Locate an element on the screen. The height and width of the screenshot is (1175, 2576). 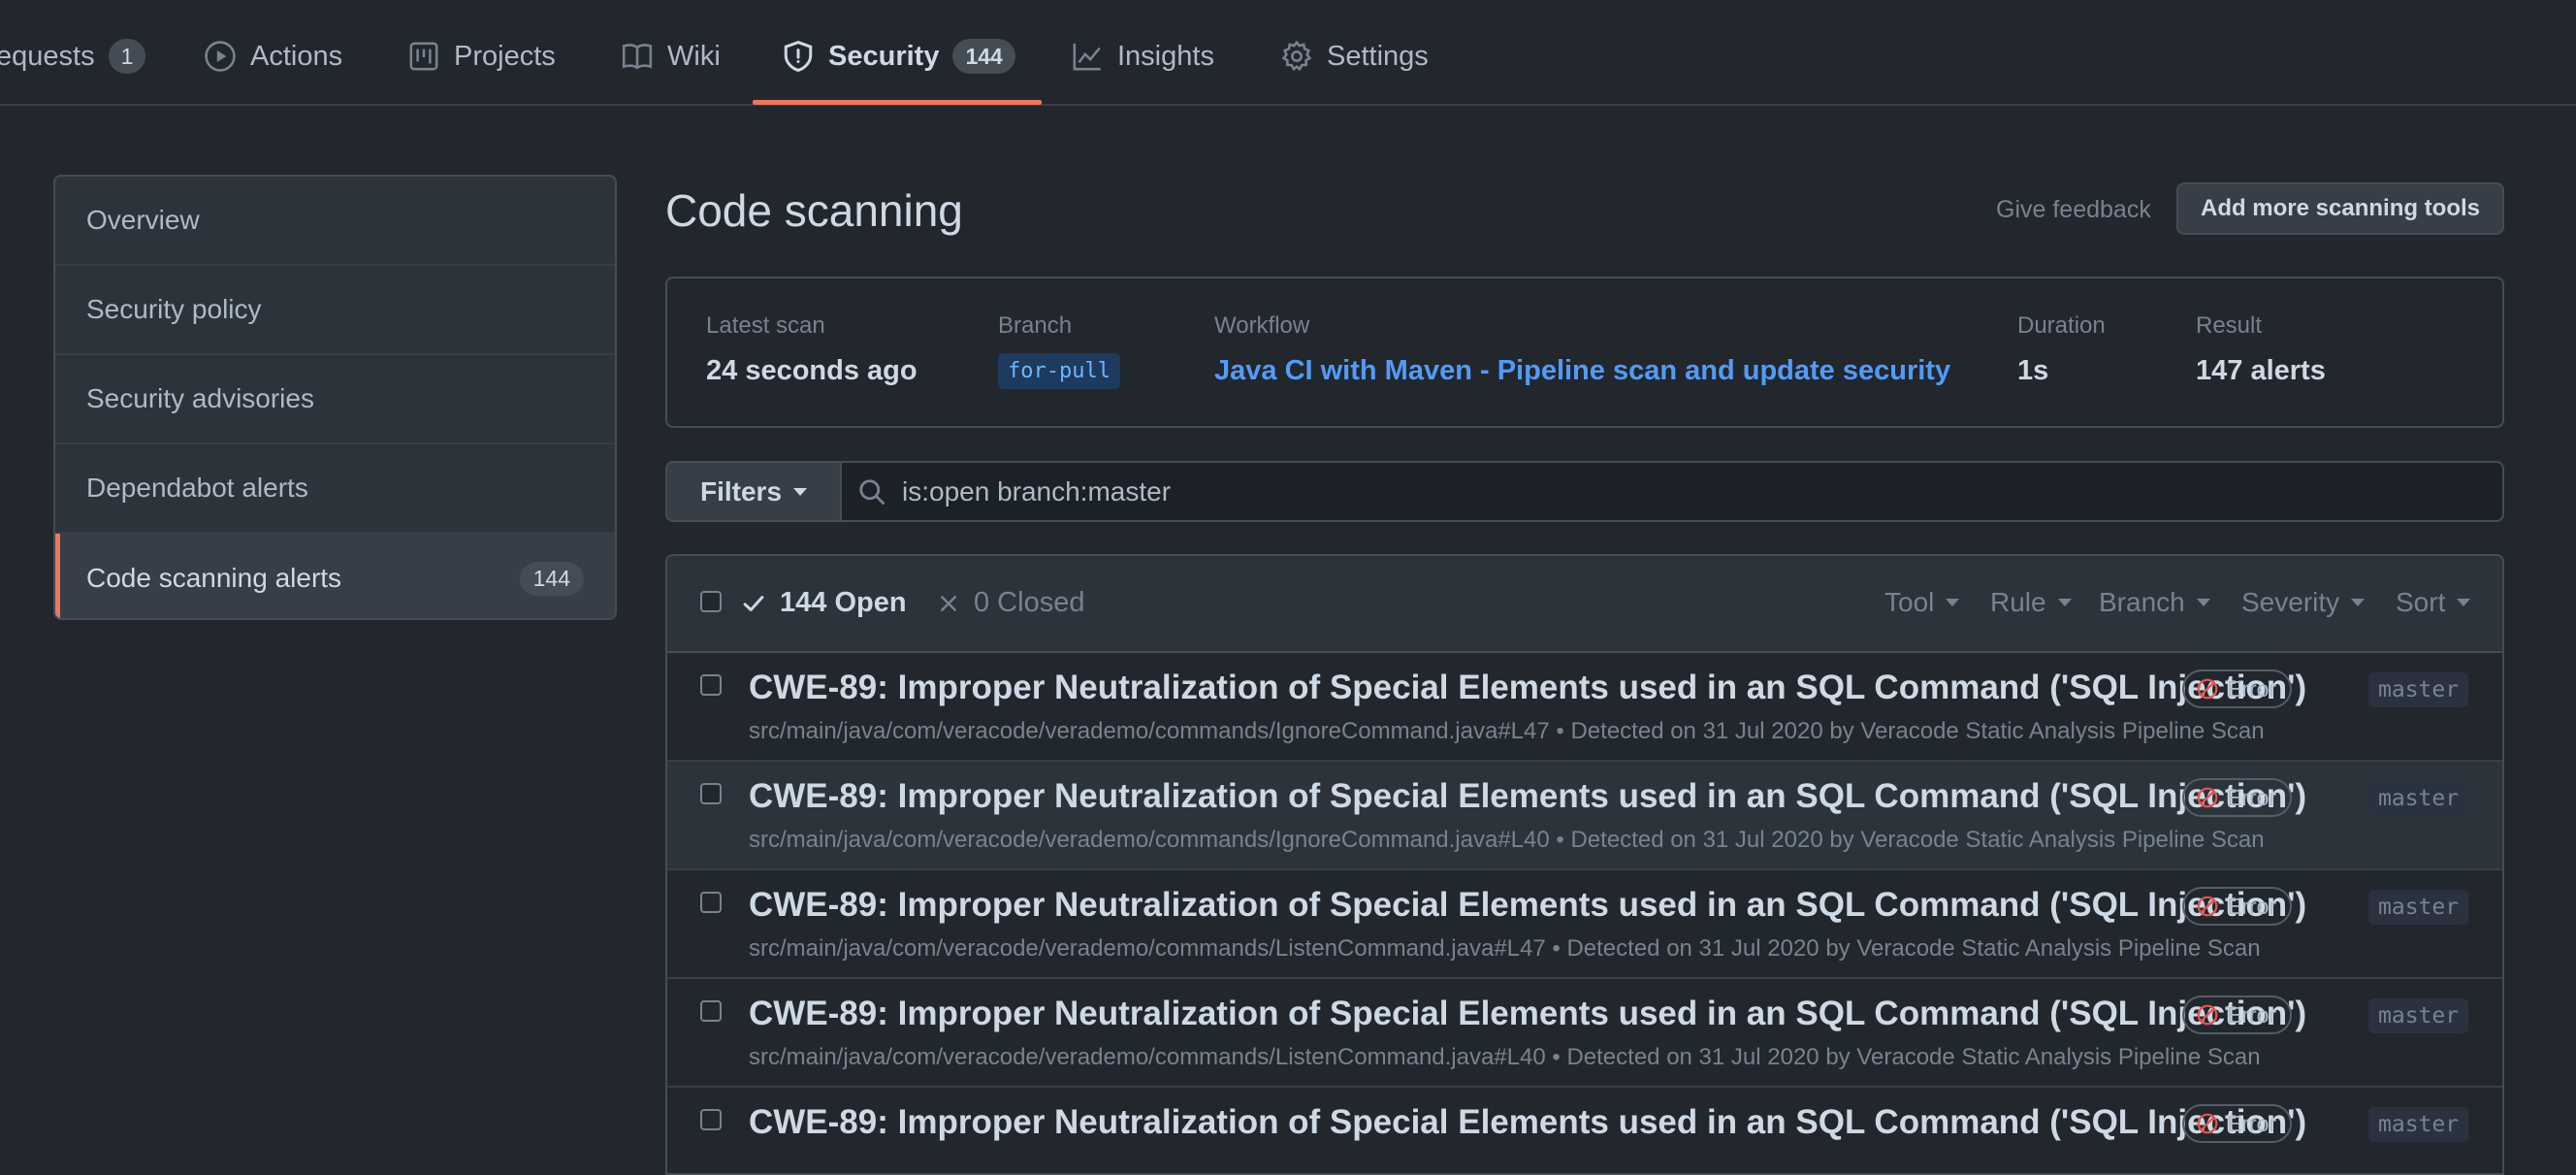
tool-filter: Tool is located at coordinates (1922, 603).